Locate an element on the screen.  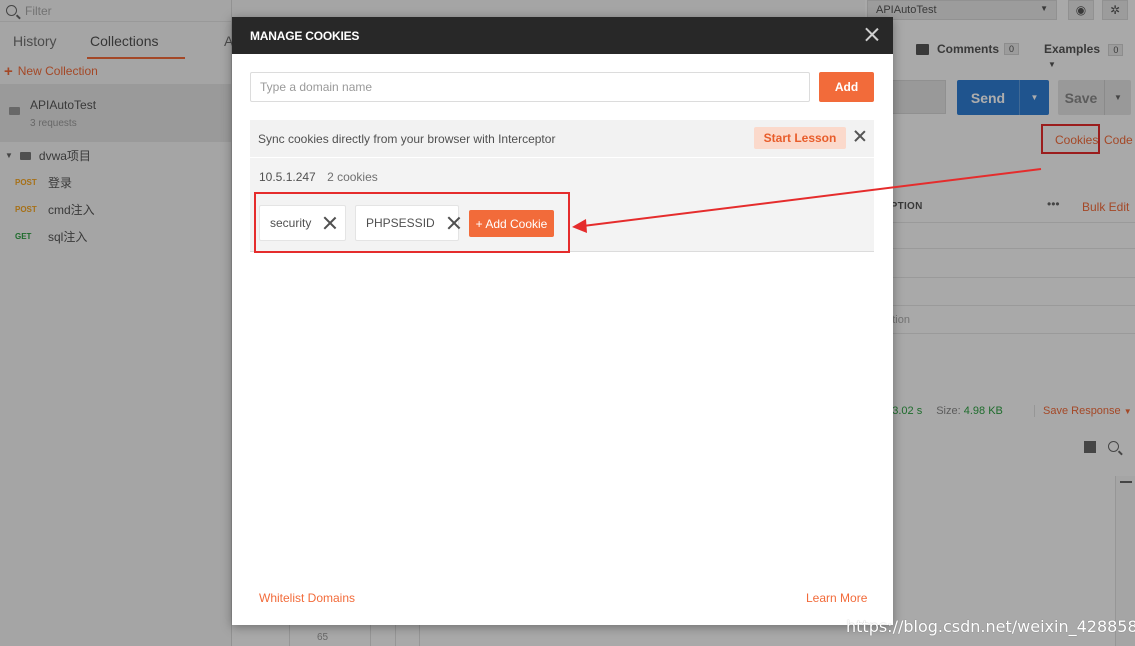
domain-input is located at coordinates (530, 87).